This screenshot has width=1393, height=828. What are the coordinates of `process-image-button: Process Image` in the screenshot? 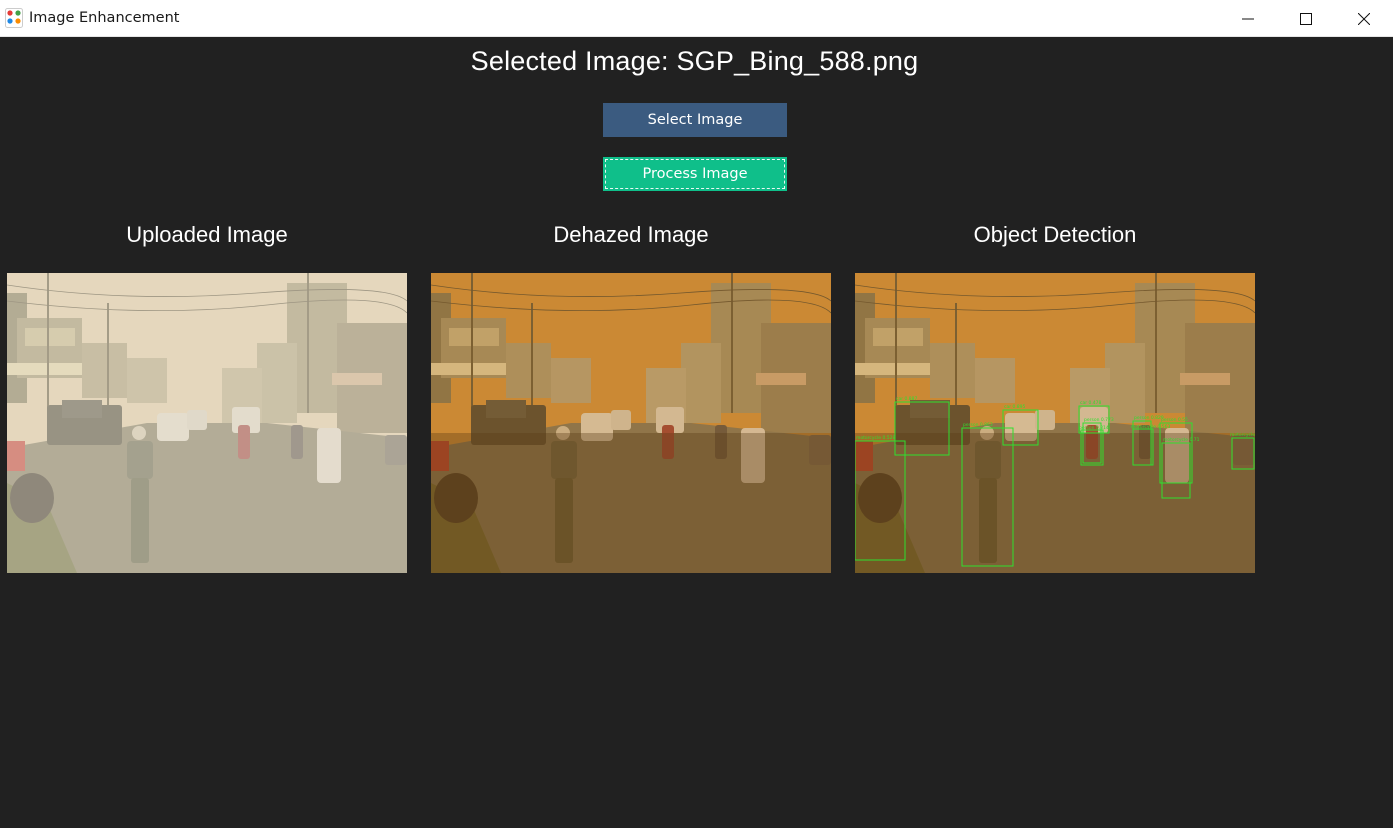 It's located at (695, 174).